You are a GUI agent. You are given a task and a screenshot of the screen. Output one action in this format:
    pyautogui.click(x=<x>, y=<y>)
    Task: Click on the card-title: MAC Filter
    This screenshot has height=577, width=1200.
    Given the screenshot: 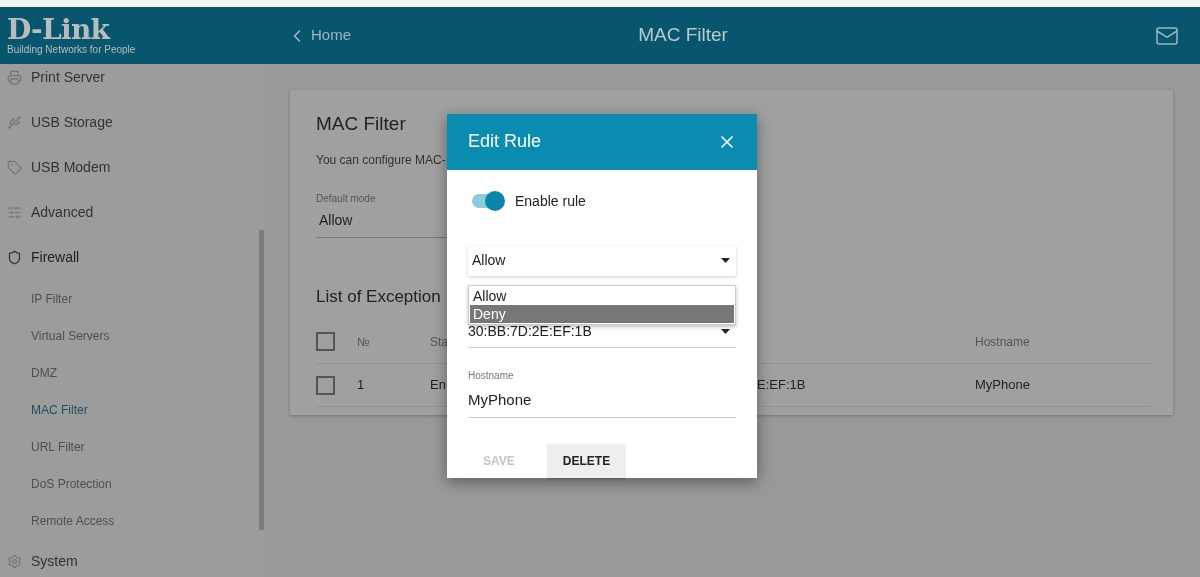 What is the action you would take?
    pyautogui.click(x=361, y=124)
    